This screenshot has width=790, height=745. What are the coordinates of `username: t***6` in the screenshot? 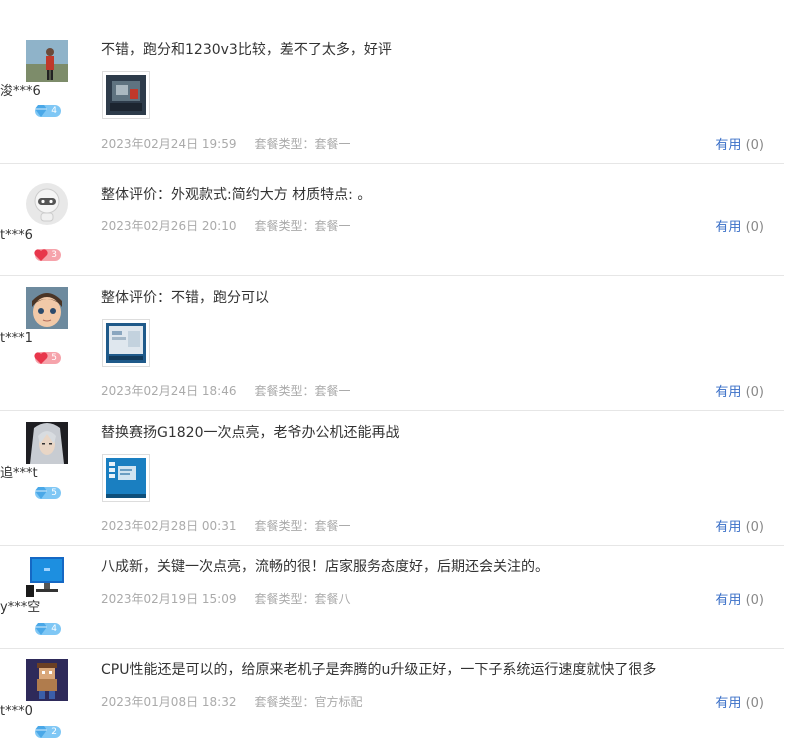 It's located at (16, 235).